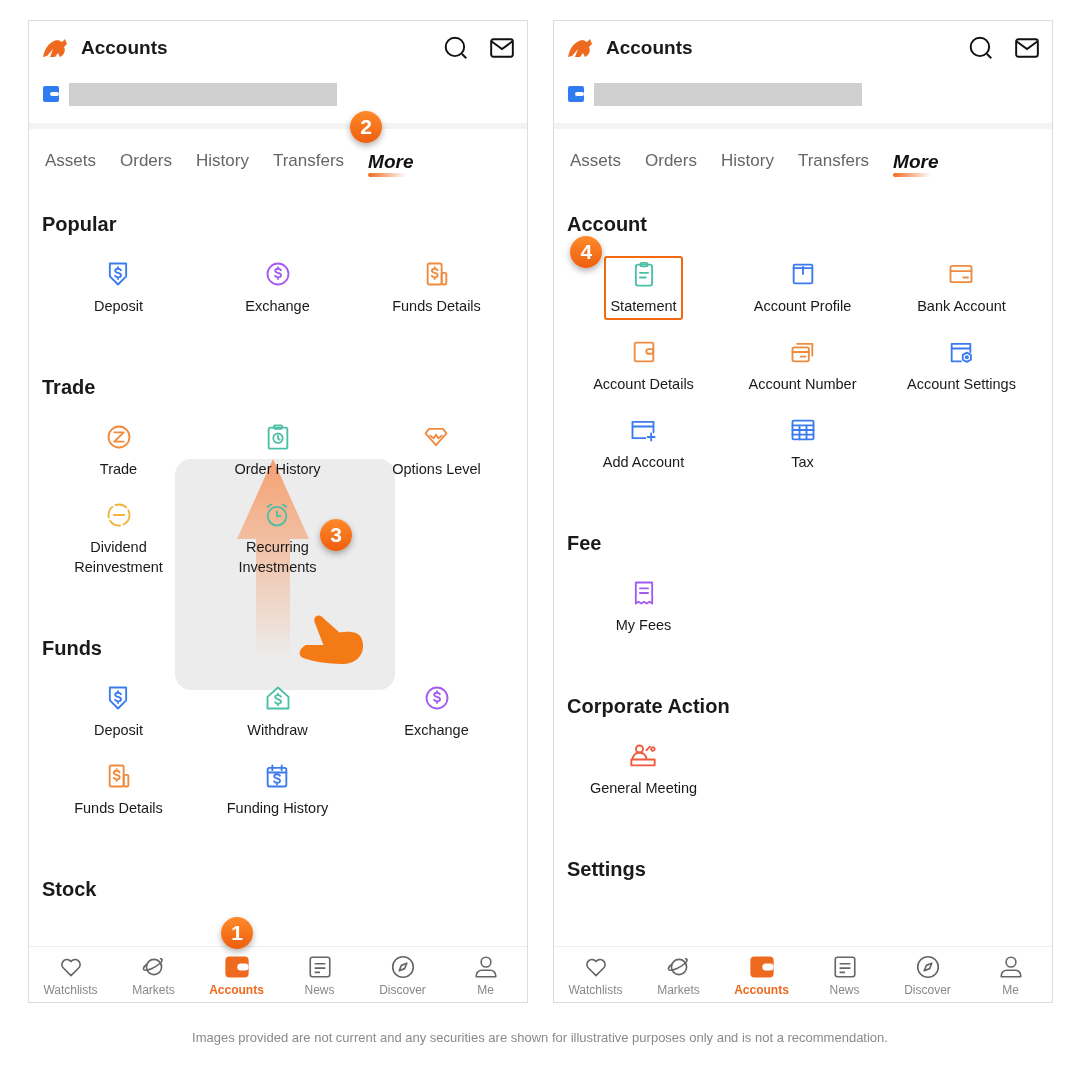 Image resolution: width=1080 pixels, height=1069 pixels. What do you see at coordinates (643, 444) in the screenshot?
I see `menu-item: Add Account` at bounding box center [643, 444].